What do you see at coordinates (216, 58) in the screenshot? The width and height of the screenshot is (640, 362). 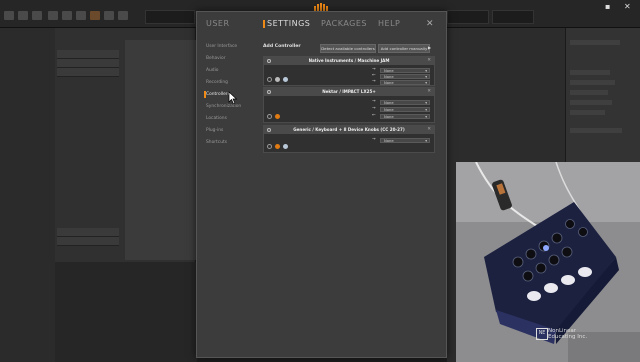 I see `nav-item-behavior: Behavior` at bounding box center [216, 58].